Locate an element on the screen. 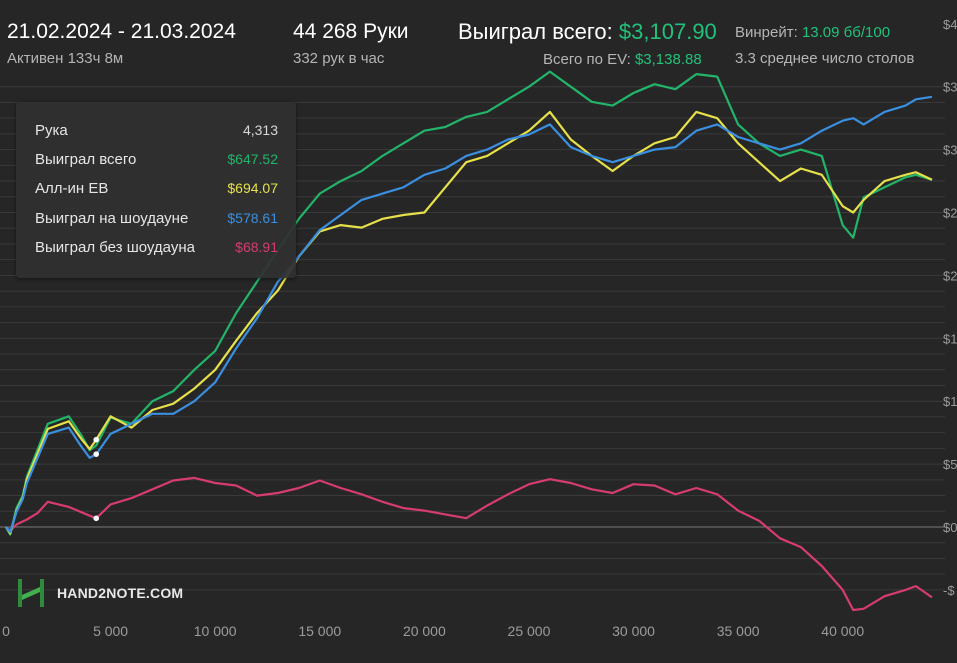 The height and width of the screenshot is (663, 957). ev-total-label: Всего по EV: is located at coordinates (587, 59).